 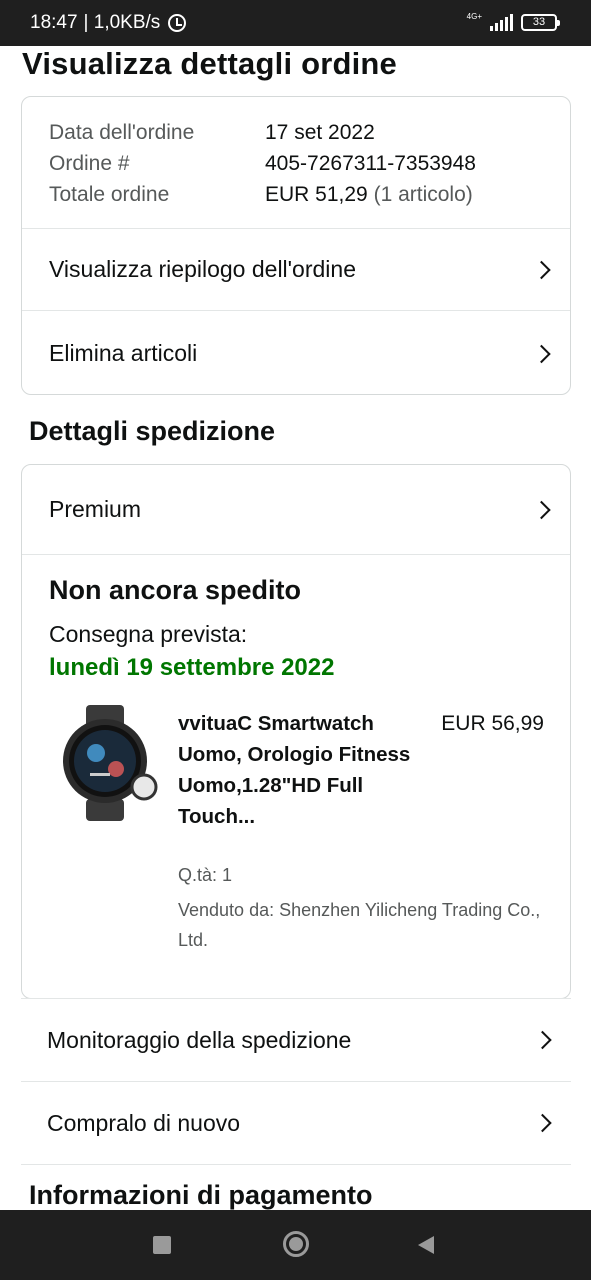 I want to click on track-shipment-link: Monitoraggio della spedizione, so click(x=296, y=1039).